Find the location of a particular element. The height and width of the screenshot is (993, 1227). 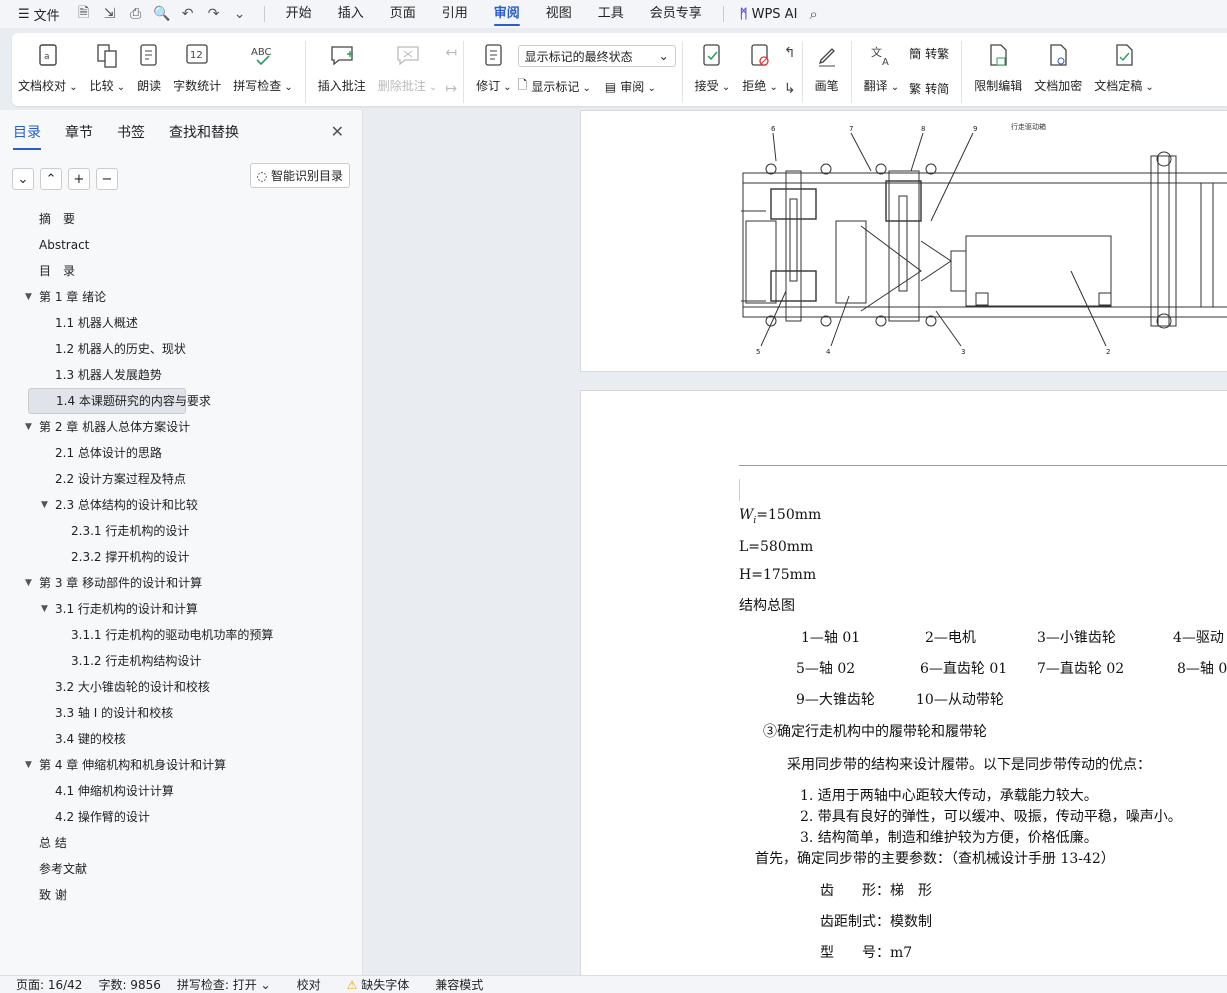

proof-status: 校对 is located at coordinates (296, 984).